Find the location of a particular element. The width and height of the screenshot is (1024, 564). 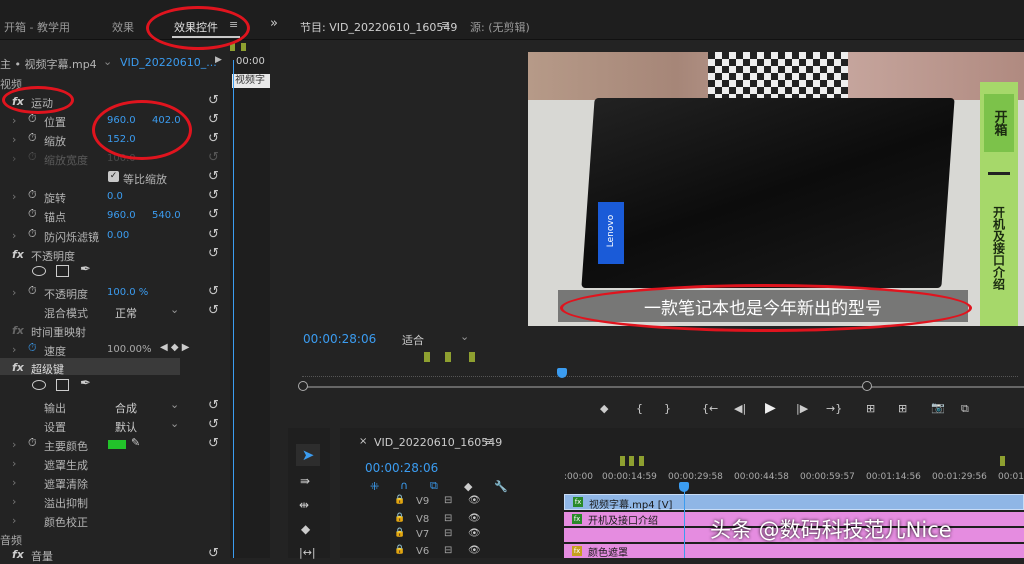

lift-button: ⊞ is located at coordinates (870, 408).